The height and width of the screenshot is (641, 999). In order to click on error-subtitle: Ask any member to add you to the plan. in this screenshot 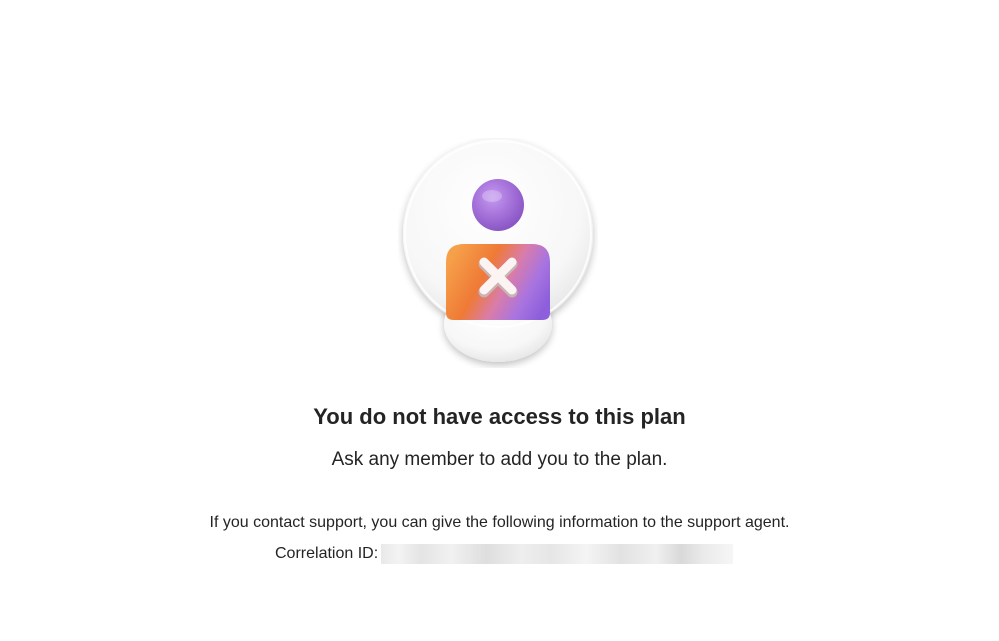, I will do `click(499, 459)`.